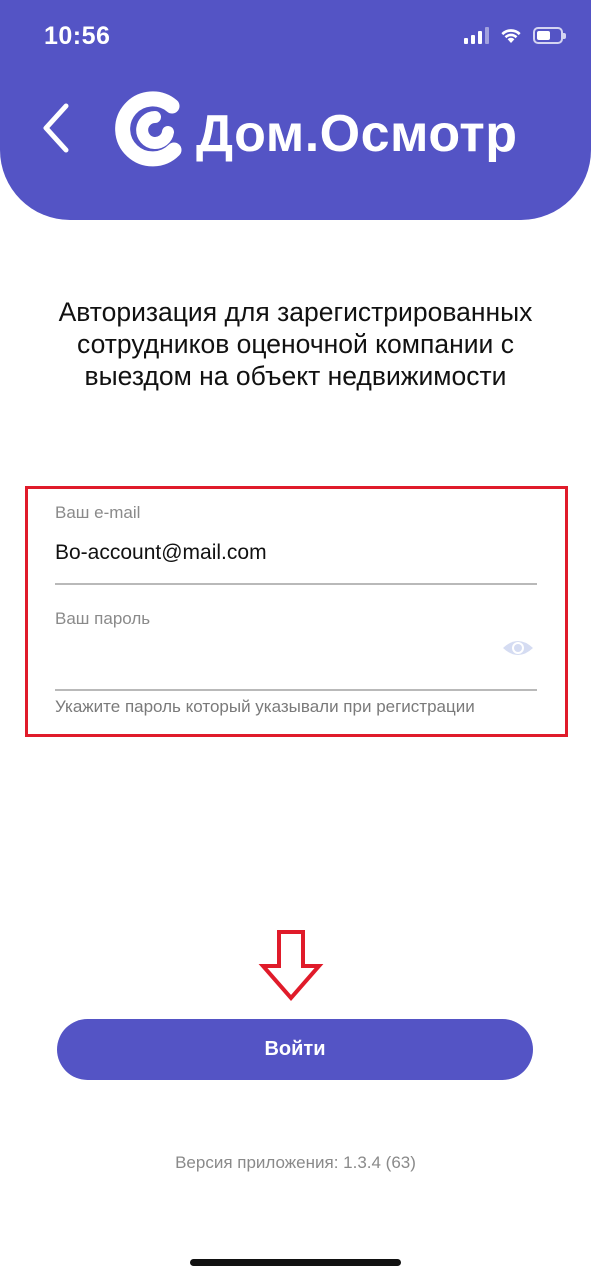 The image size is (591, 1280). What do you see at coordinates (518, 648) in the screenshot?
I see `eye-icon` at bounding box center [518, 648].